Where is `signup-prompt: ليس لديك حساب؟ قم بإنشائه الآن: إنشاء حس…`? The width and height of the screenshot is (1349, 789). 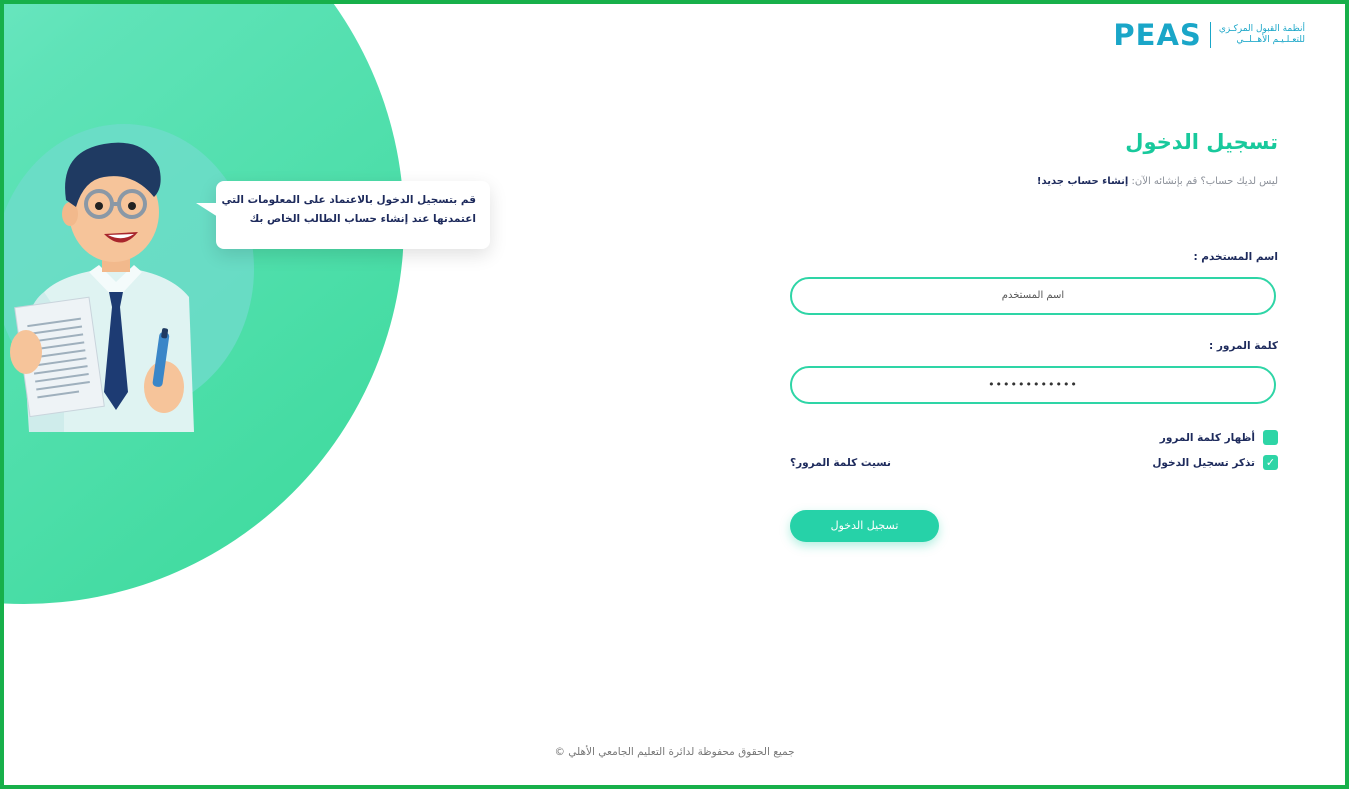
signup-prompt: ليس لديك حساب؟ قم بإنشائه الآن: إنشاء حس… is located at coordinates (1157, 181).